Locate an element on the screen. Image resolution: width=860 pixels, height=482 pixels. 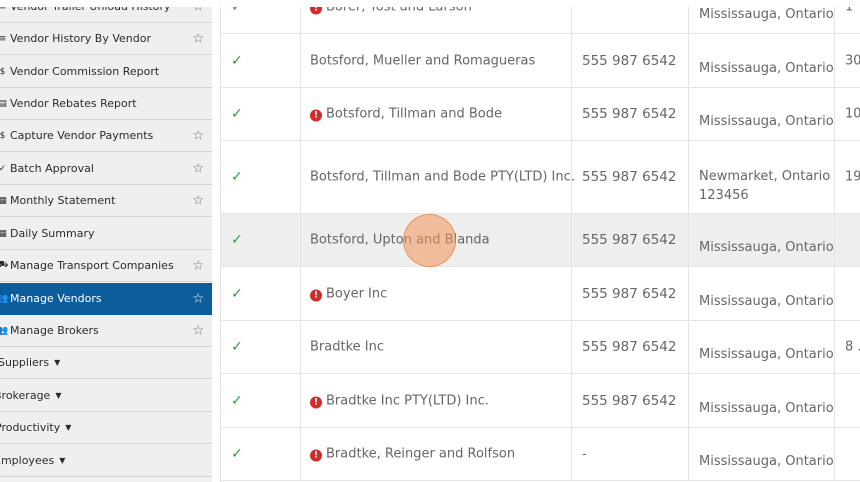
sidebar-item-label: Vendor Commission Report is located at coordinates (85, 71).